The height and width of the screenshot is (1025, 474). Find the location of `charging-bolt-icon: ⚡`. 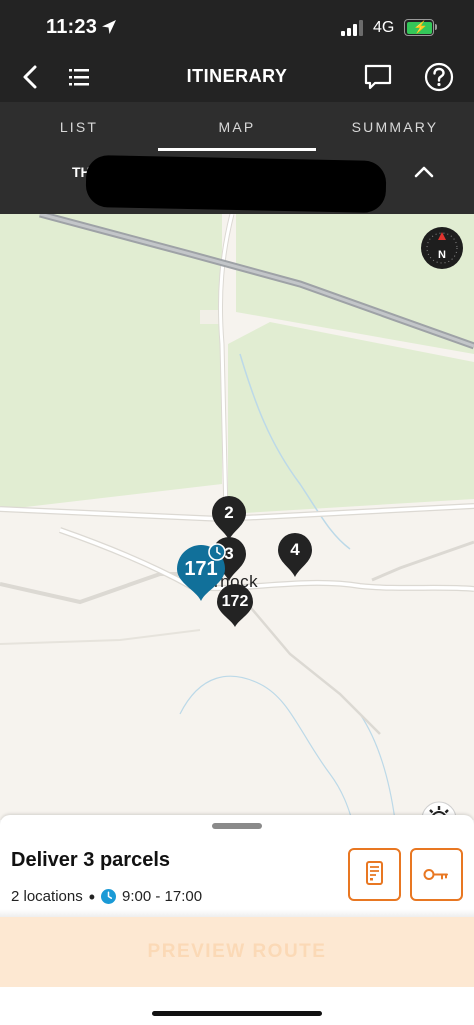

charging-bolt-icon: ⚡ is located at coordinates (420, 27).